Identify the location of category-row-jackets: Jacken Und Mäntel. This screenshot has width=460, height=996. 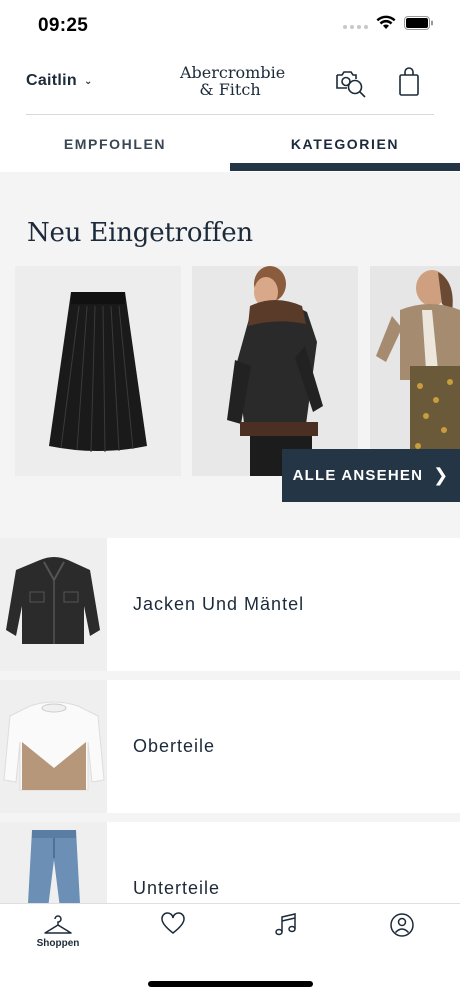
(230, 604).